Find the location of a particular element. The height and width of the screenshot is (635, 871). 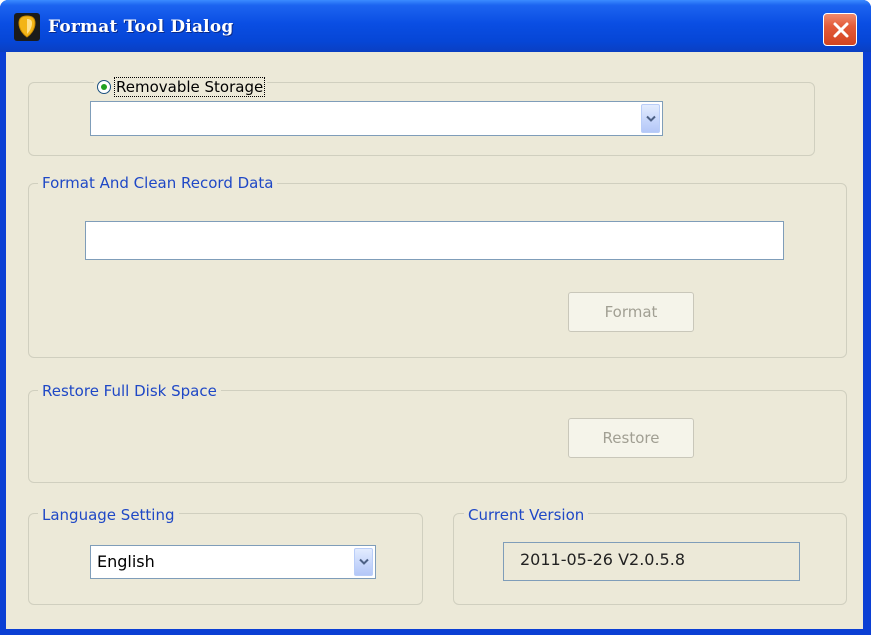

removable-storage-label: Removable Storage is located at coordinates (189, 87).